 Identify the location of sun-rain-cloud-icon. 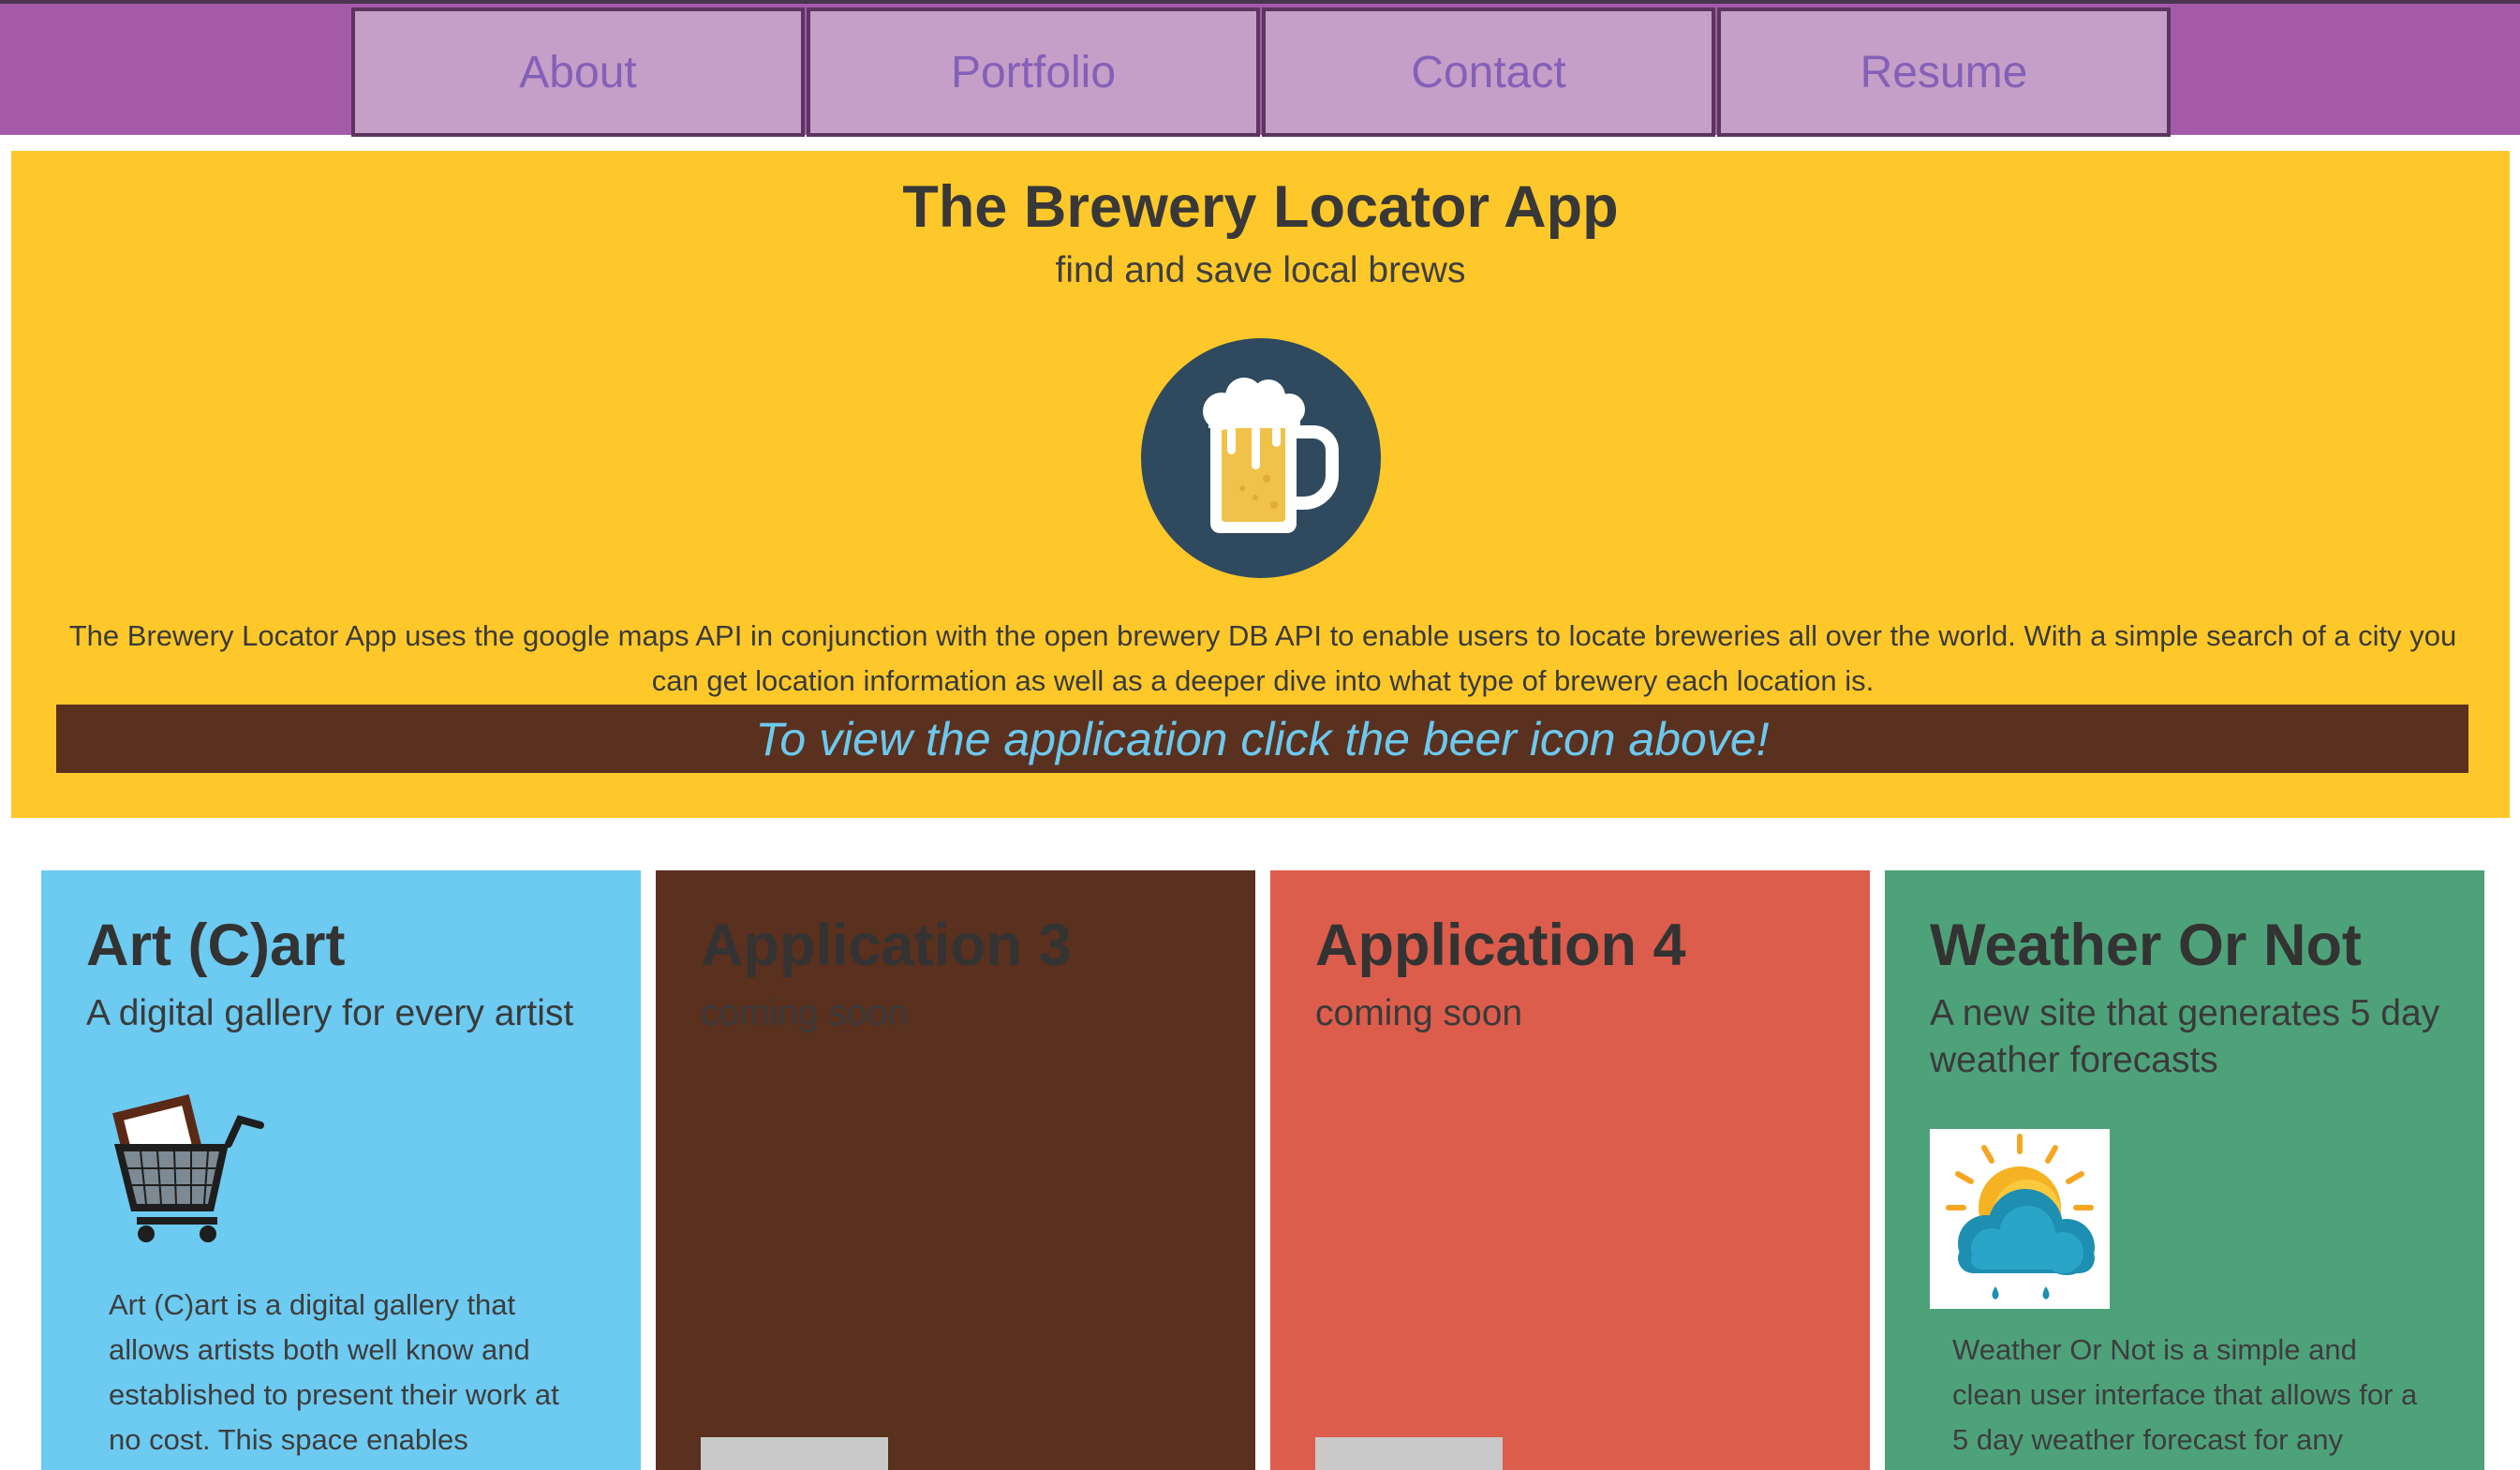
(2020, 1219).